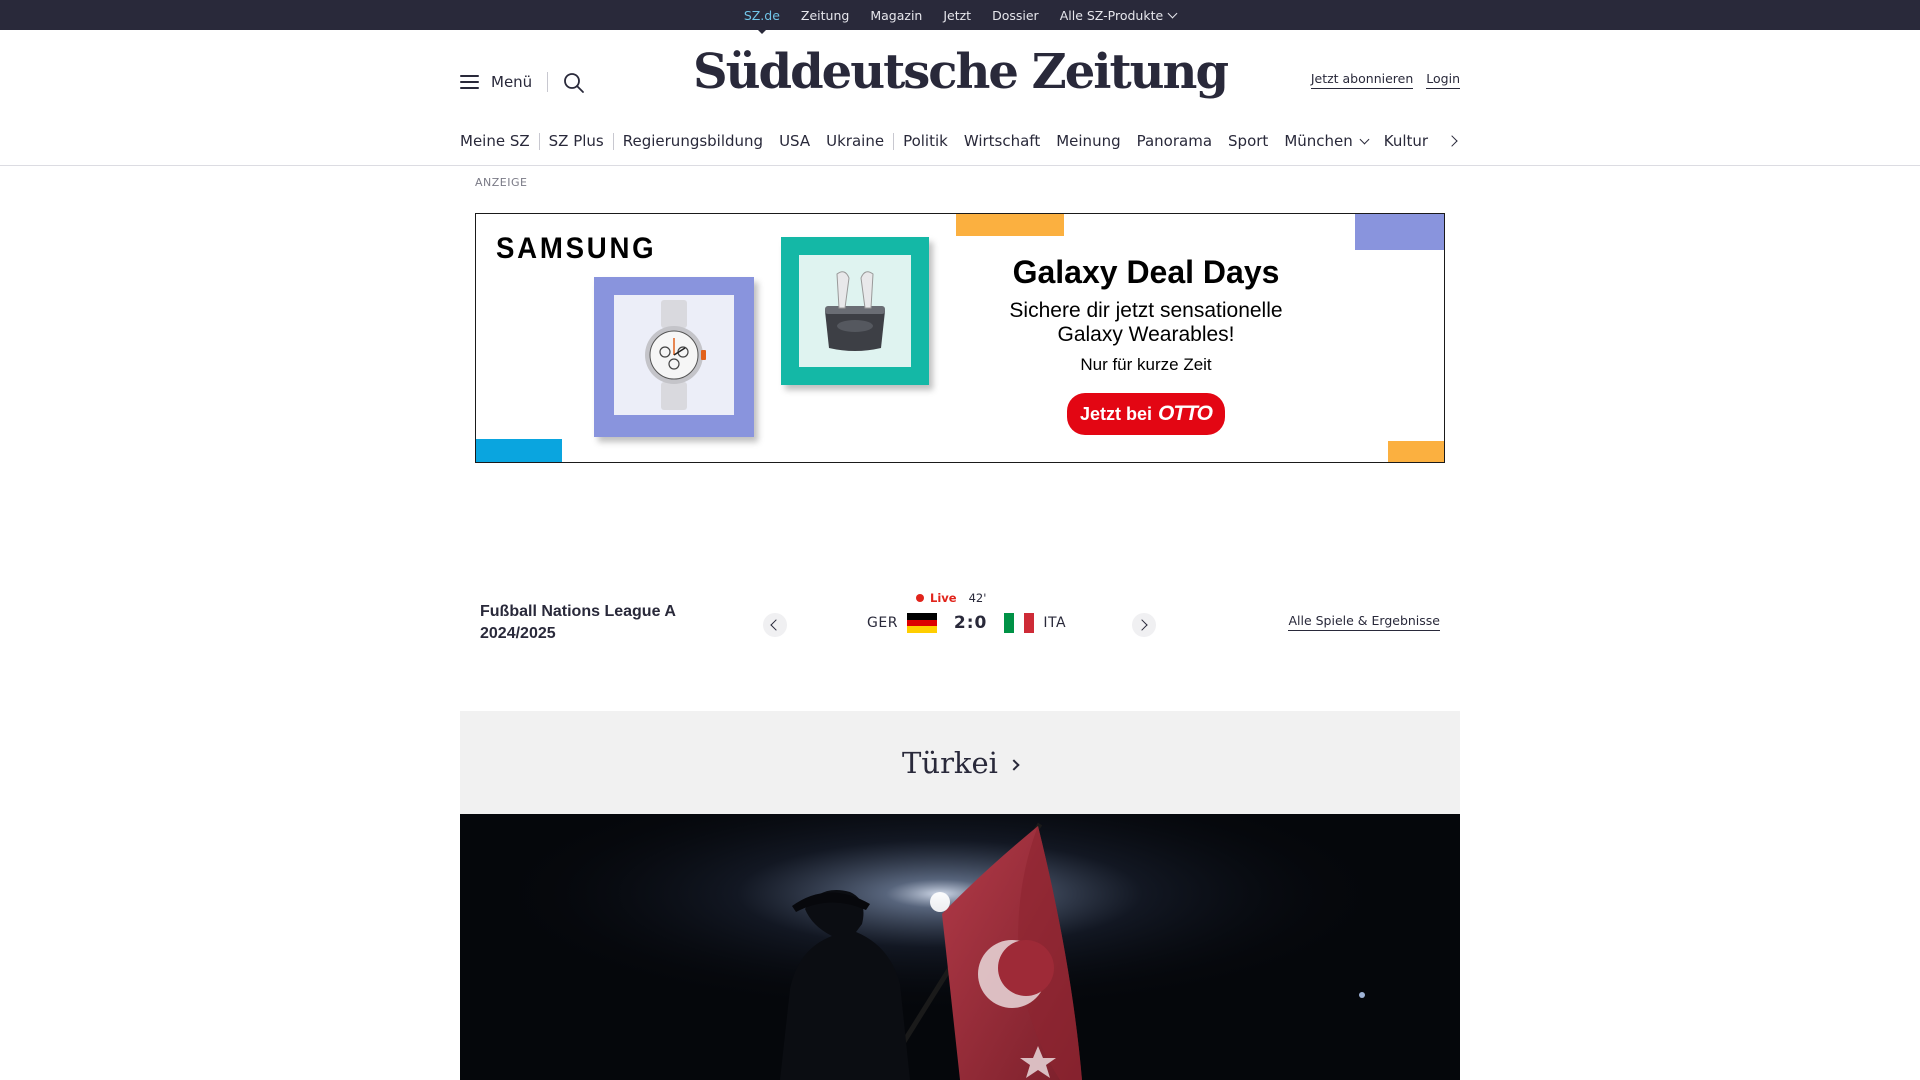 This screenshot has width=1920, height=1080. What do you see at coordinates (970, 623) in the screenshot?
I see `match-score: 2:0` at bounding box center [970, 623].